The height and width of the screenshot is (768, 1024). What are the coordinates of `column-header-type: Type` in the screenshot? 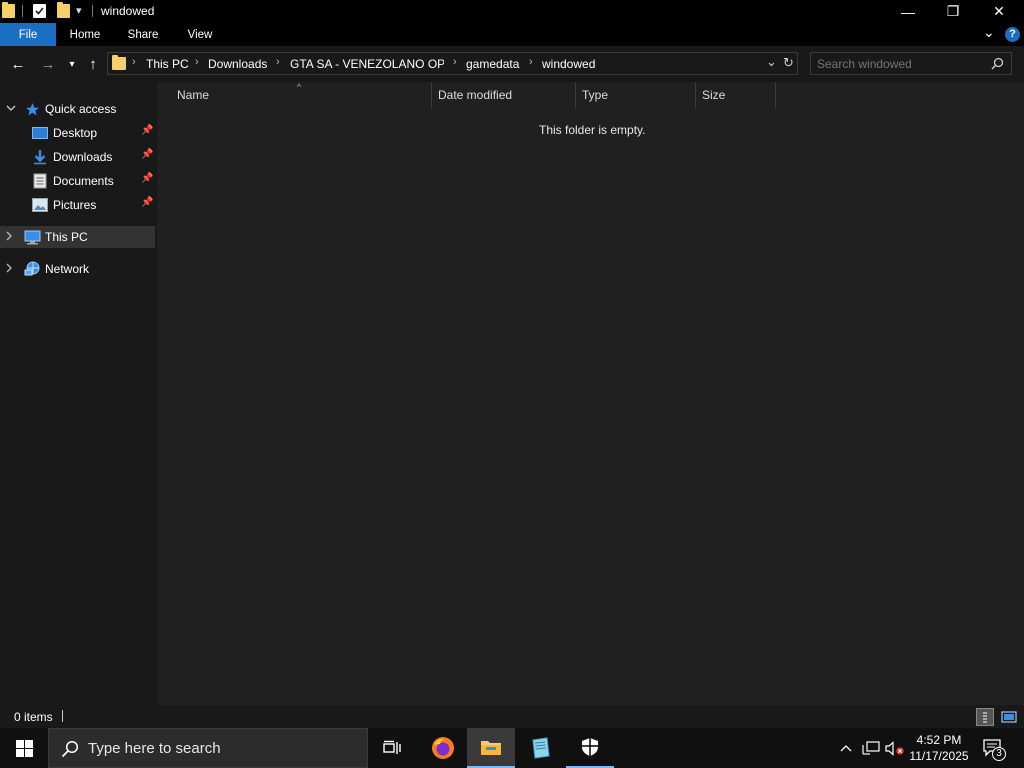 It's located at (635, 95).